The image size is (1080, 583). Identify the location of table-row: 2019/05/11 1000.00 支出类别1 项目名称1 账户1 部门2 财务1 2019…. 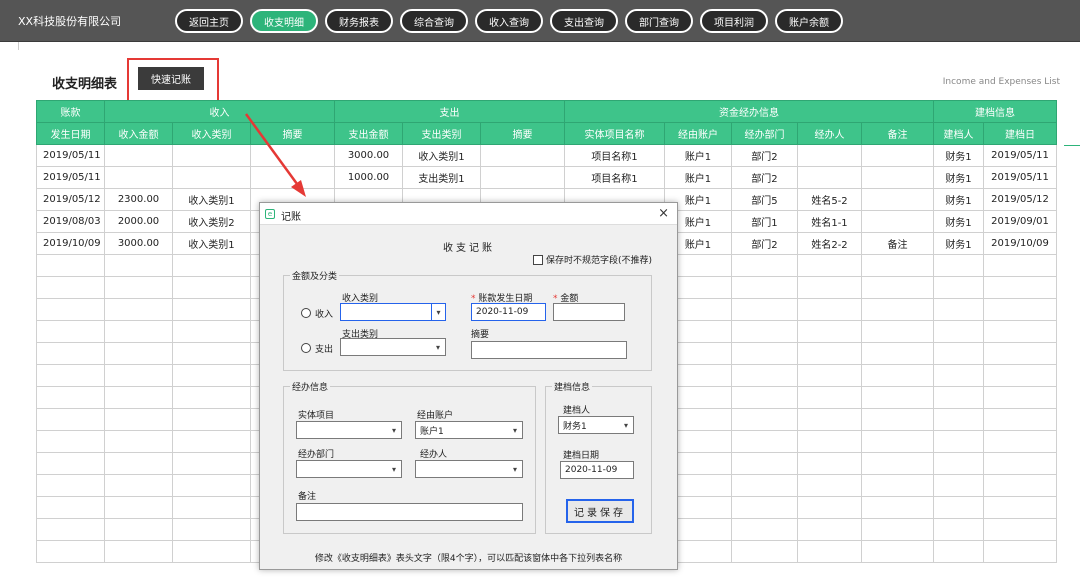
(546, 177).